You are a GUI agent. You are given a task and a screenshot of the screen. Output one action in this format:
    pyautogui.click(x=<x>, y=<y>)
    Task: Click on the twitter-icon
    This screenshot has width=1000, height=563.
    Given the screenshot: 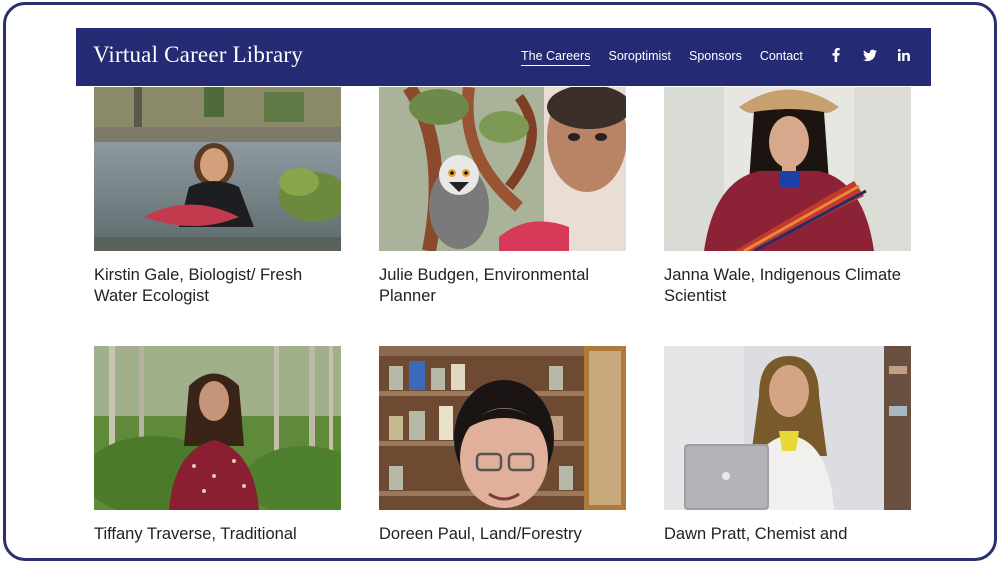 What is the action you would take?
    pyautogui.click(x=870, y=55)
    